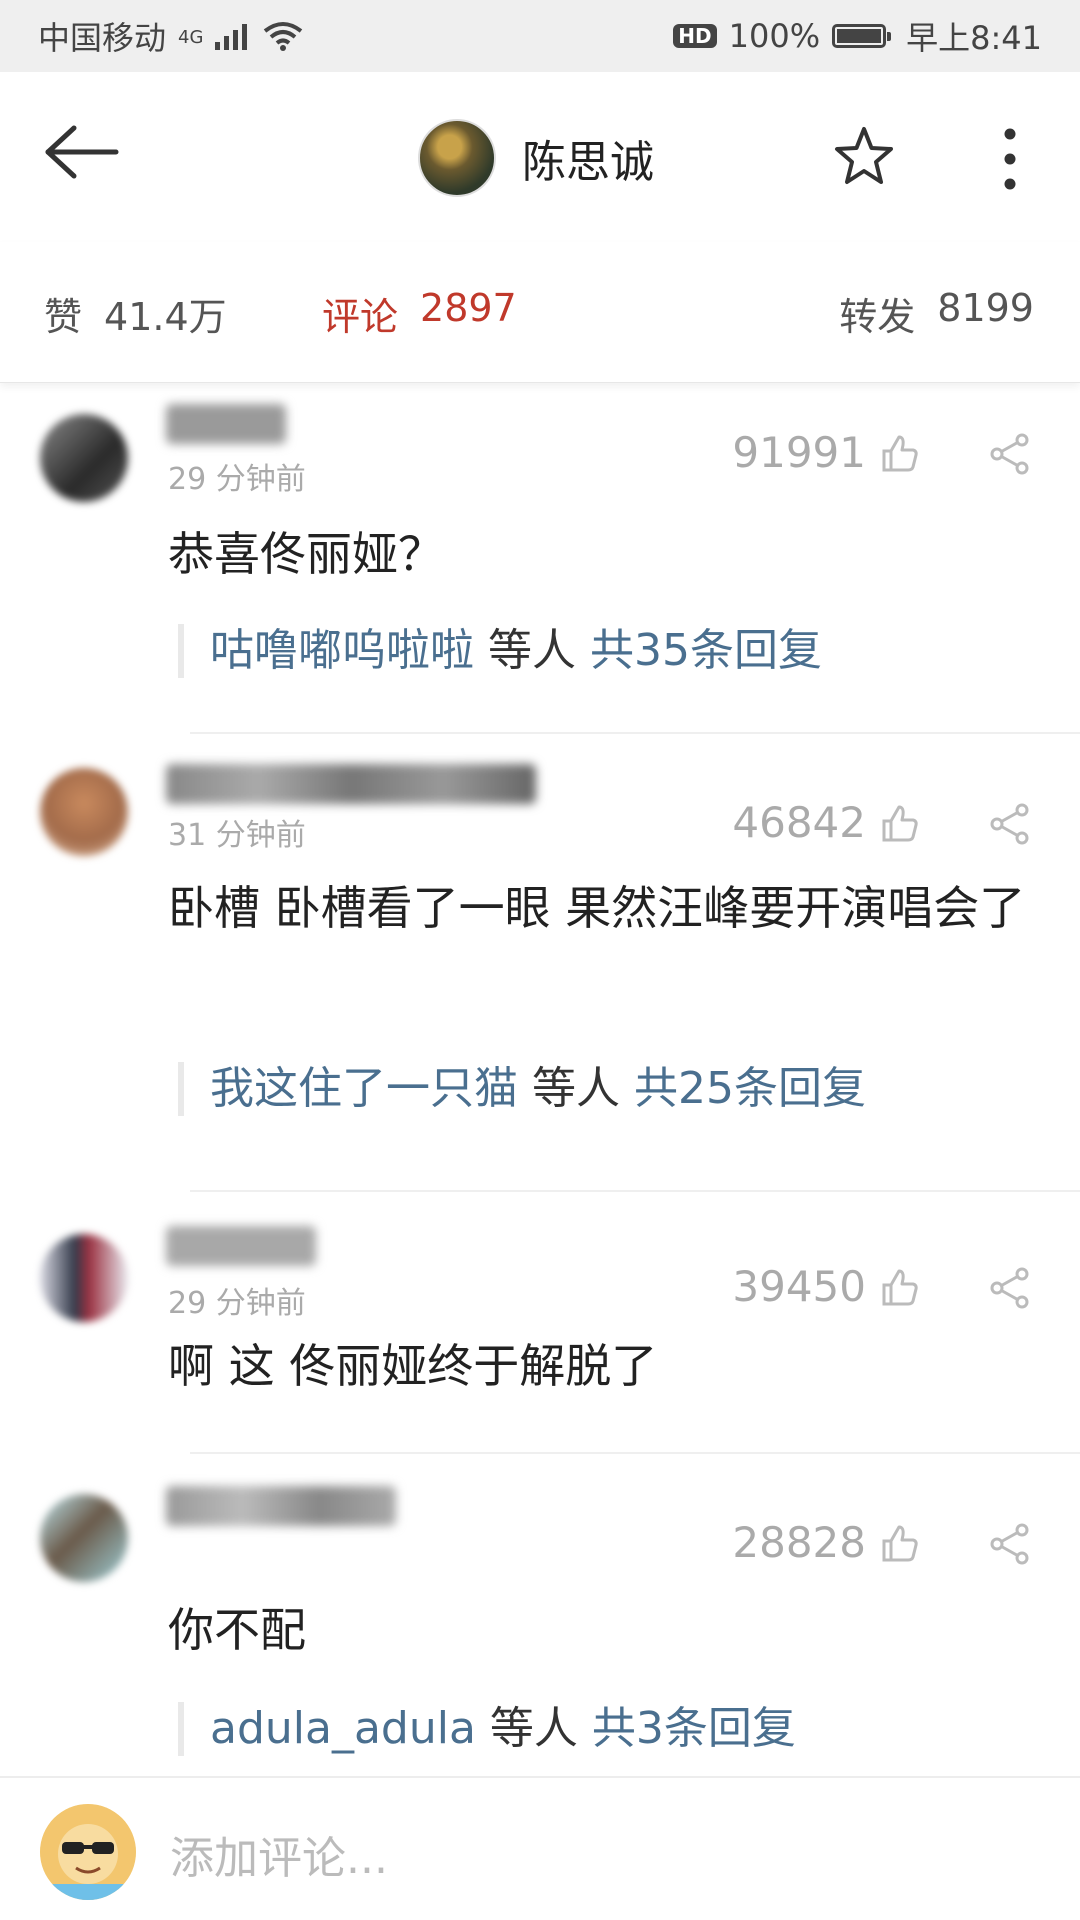  I want to click on comment-text: 你不配, so click(237, 1630).